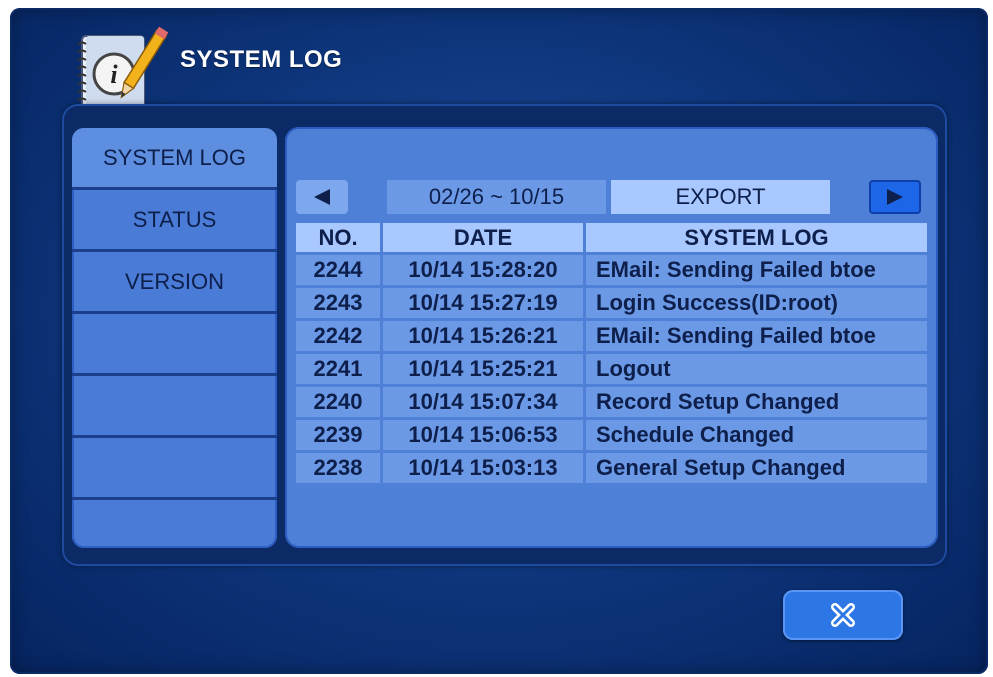 The image size is (993, 677). I want to click on column-header-no: NO., so click(338, 237).